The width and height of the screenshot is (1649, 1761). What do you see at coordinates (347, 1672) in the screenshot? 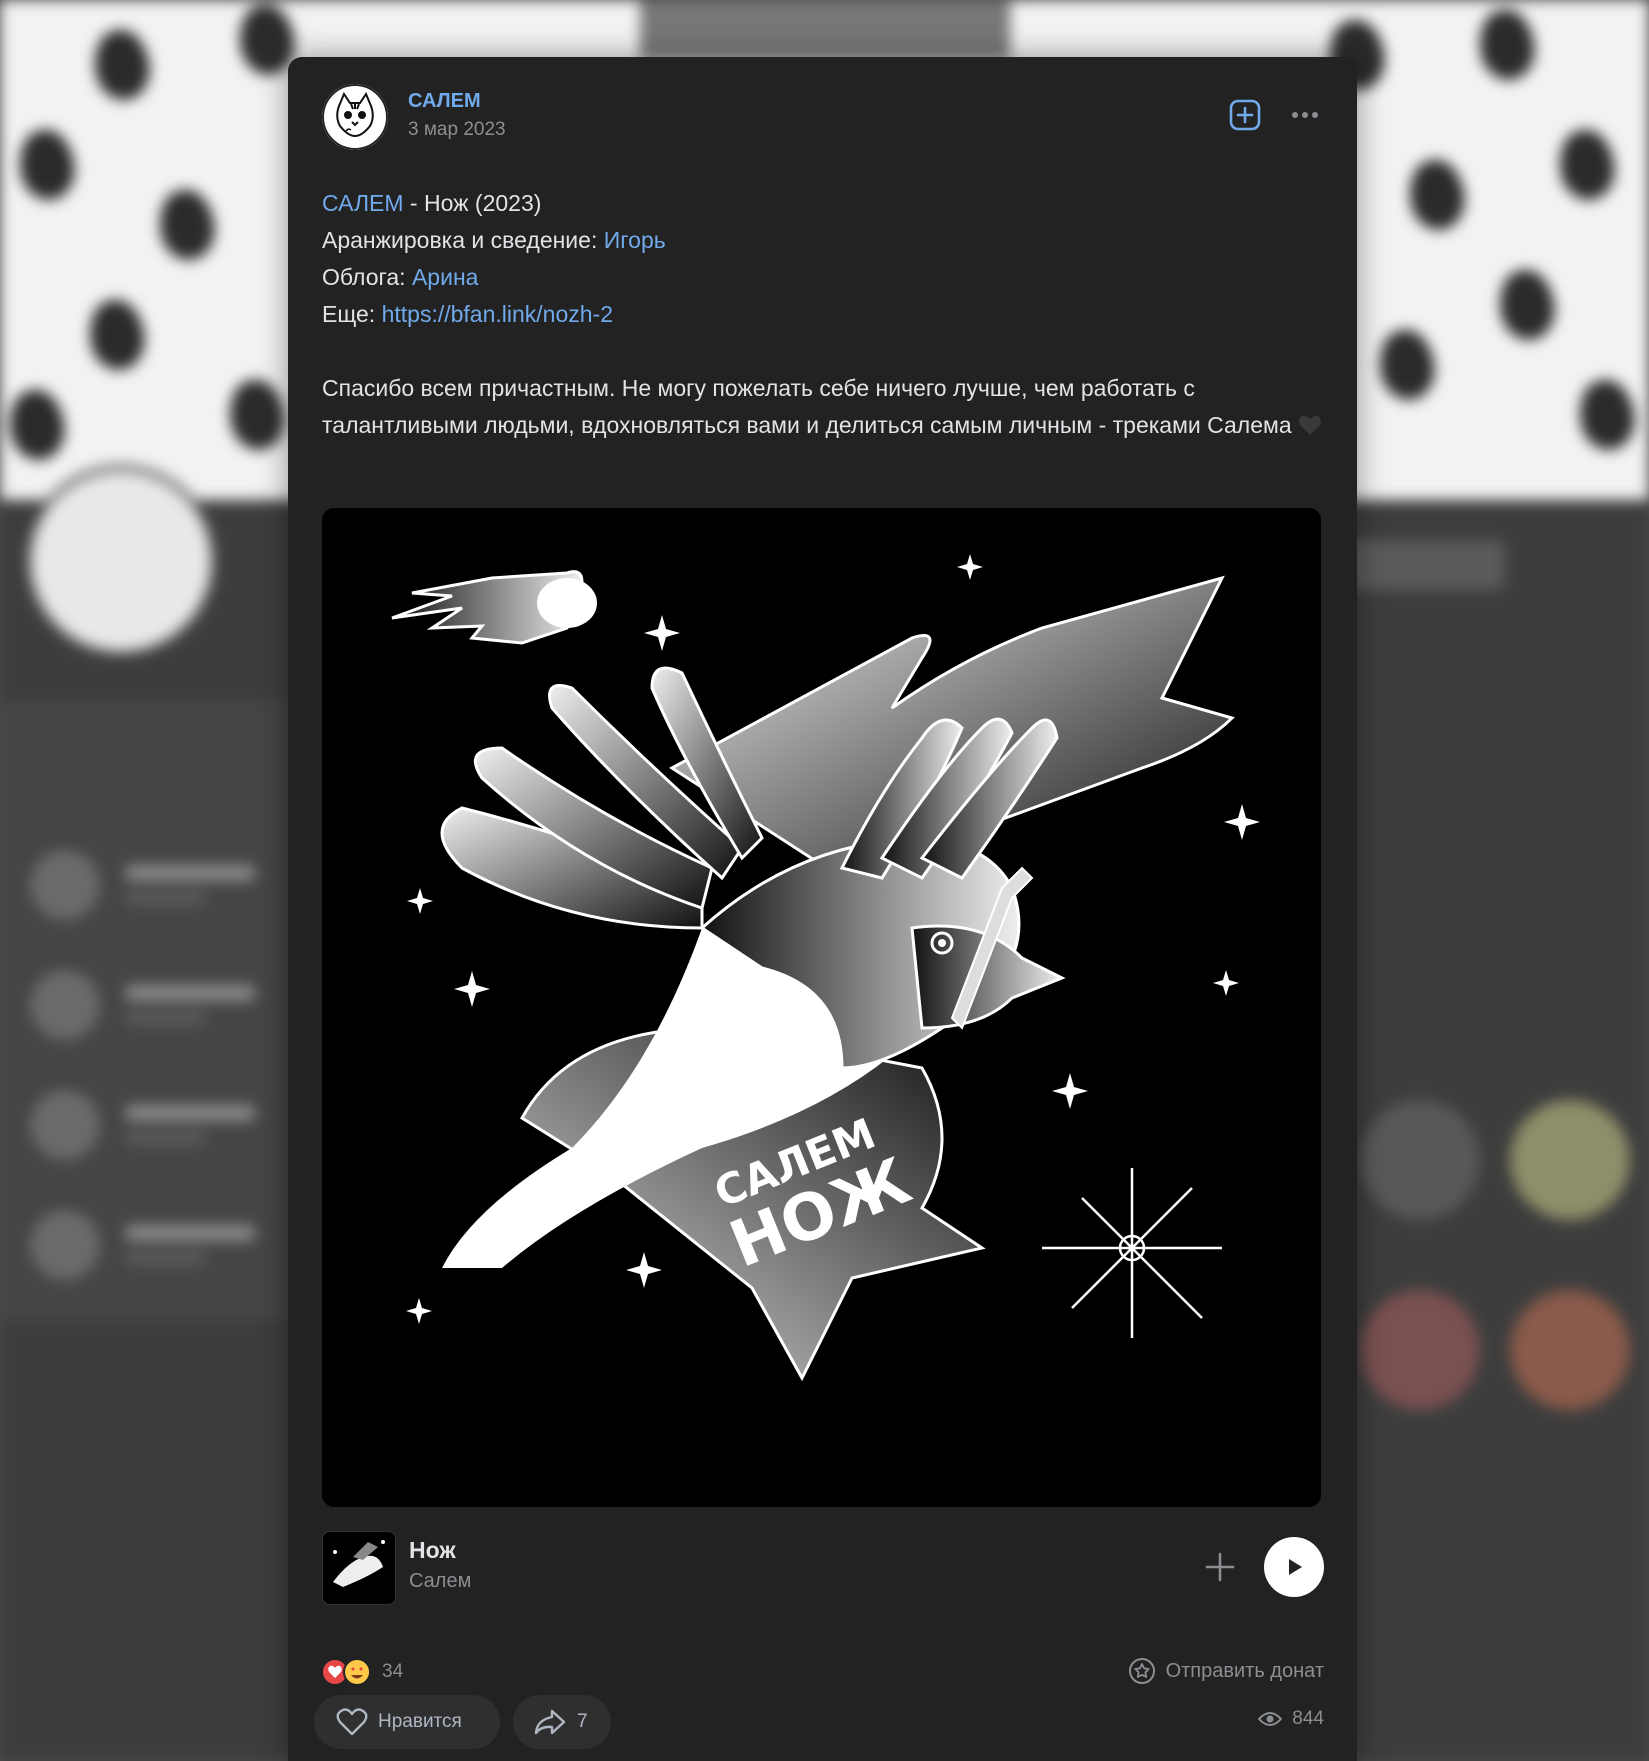
I see `reaction-emojis-icon` at bounding box center [347, 1672].